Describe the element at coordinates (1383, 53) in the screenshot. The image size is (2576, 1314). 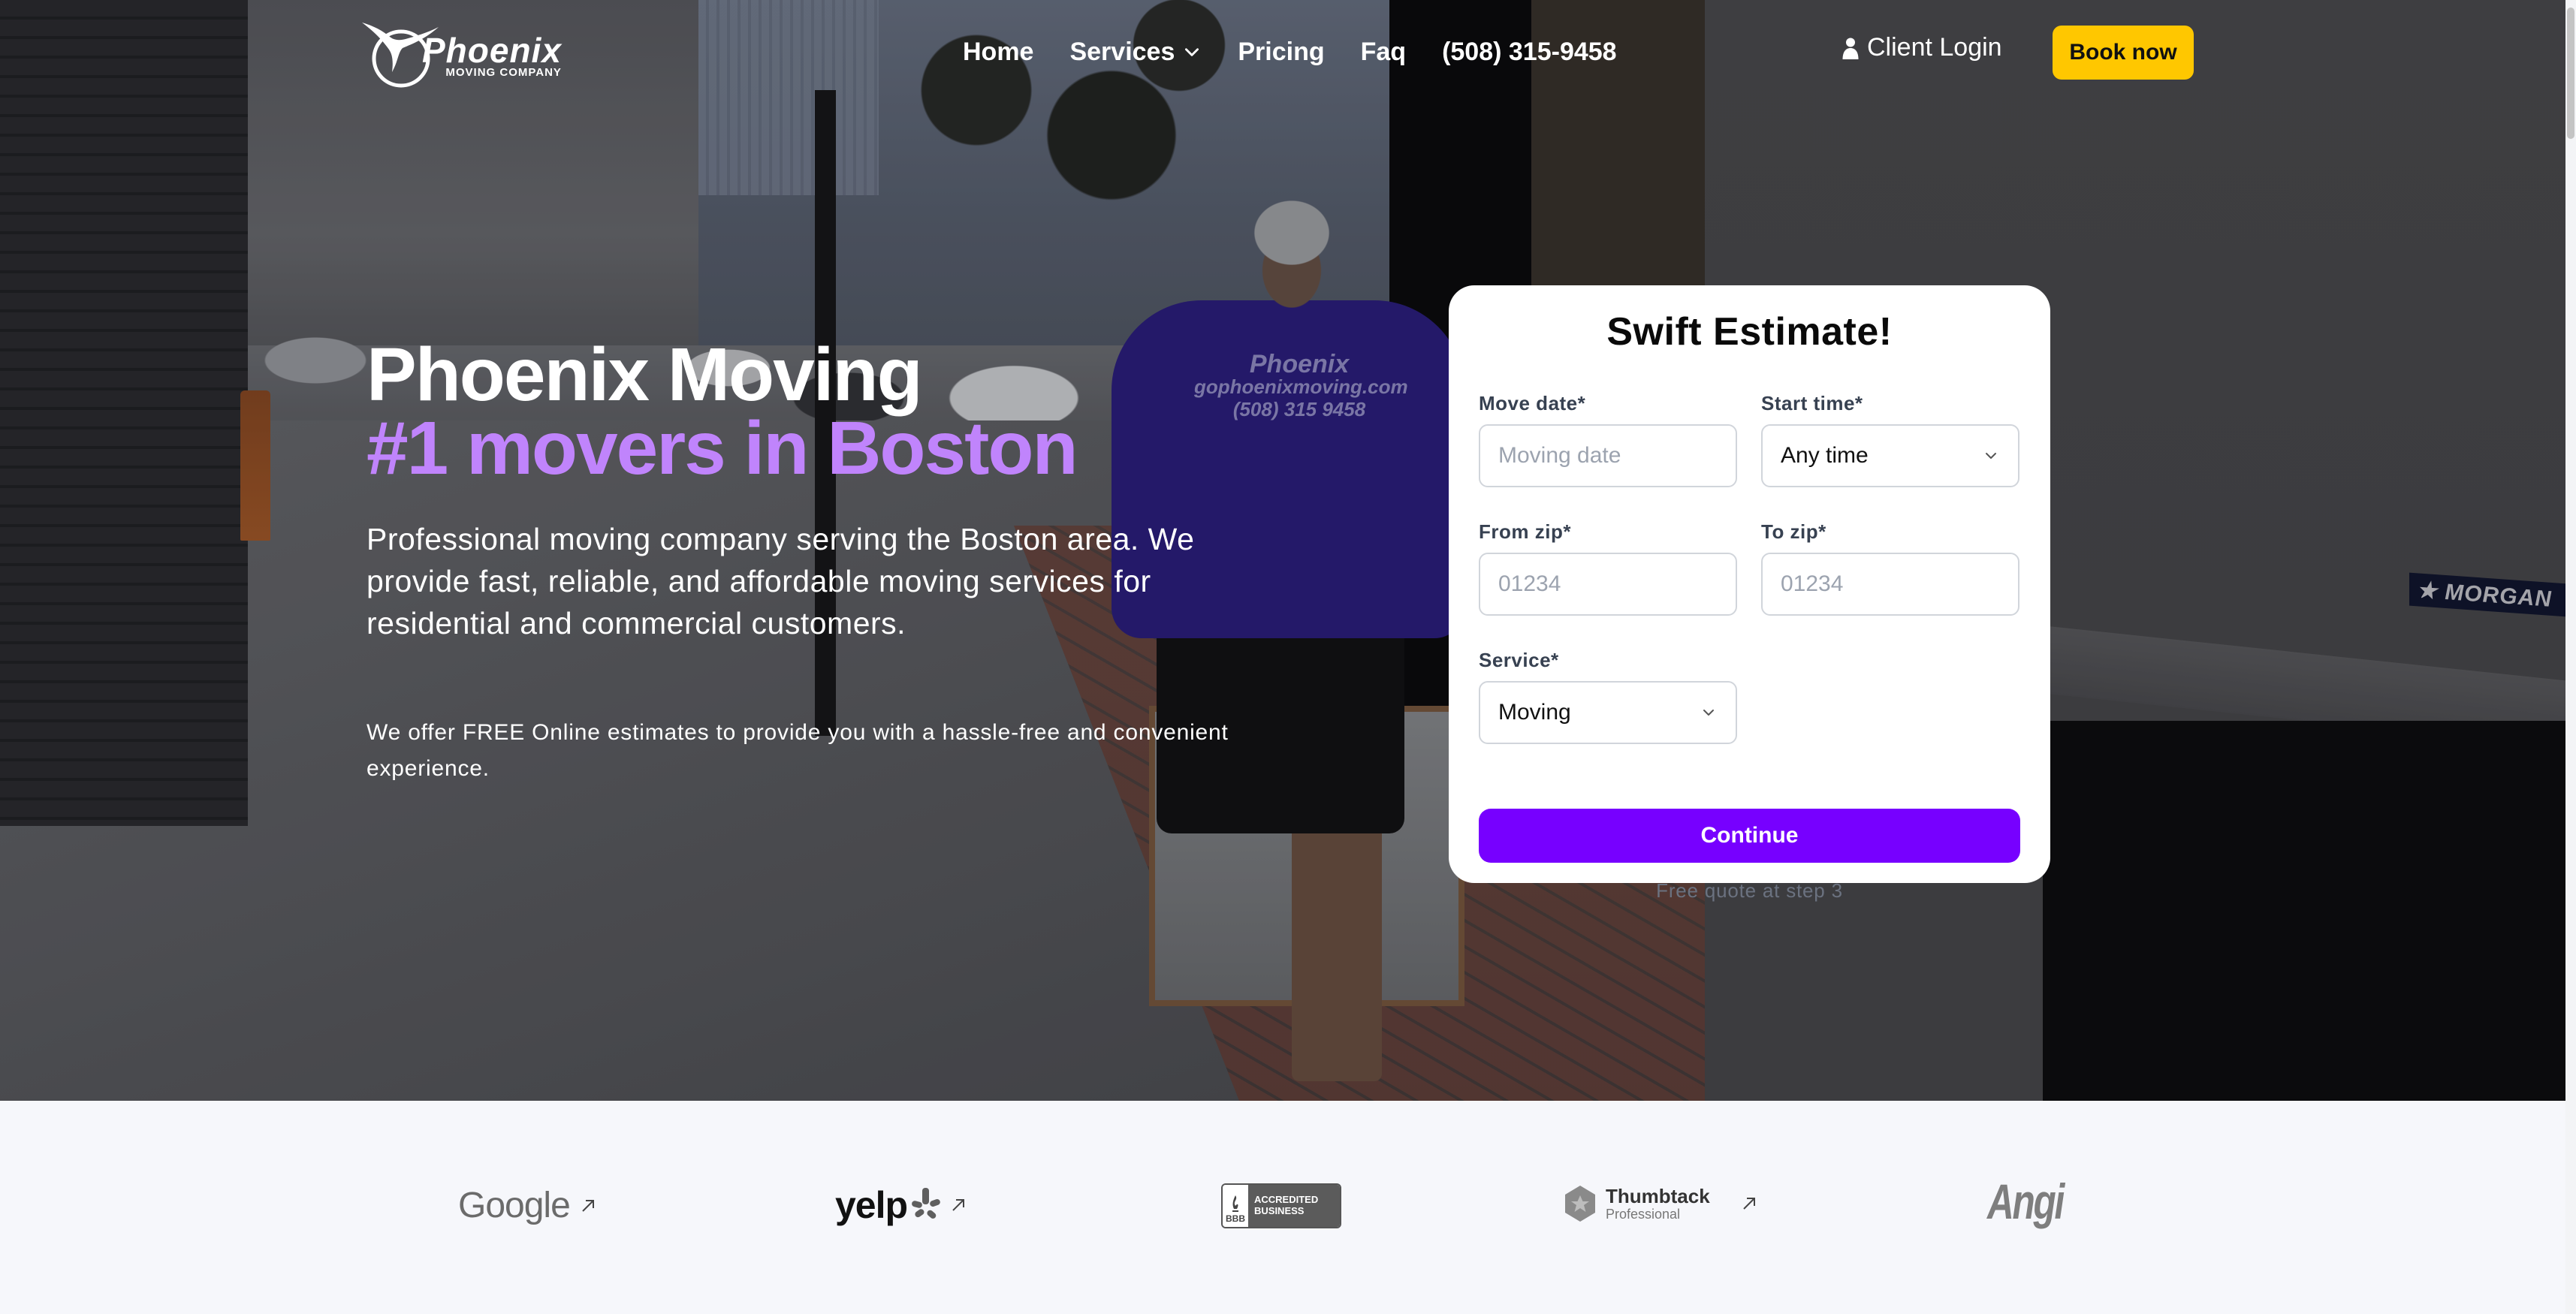
I see `nav-faq: Faq` at that location.